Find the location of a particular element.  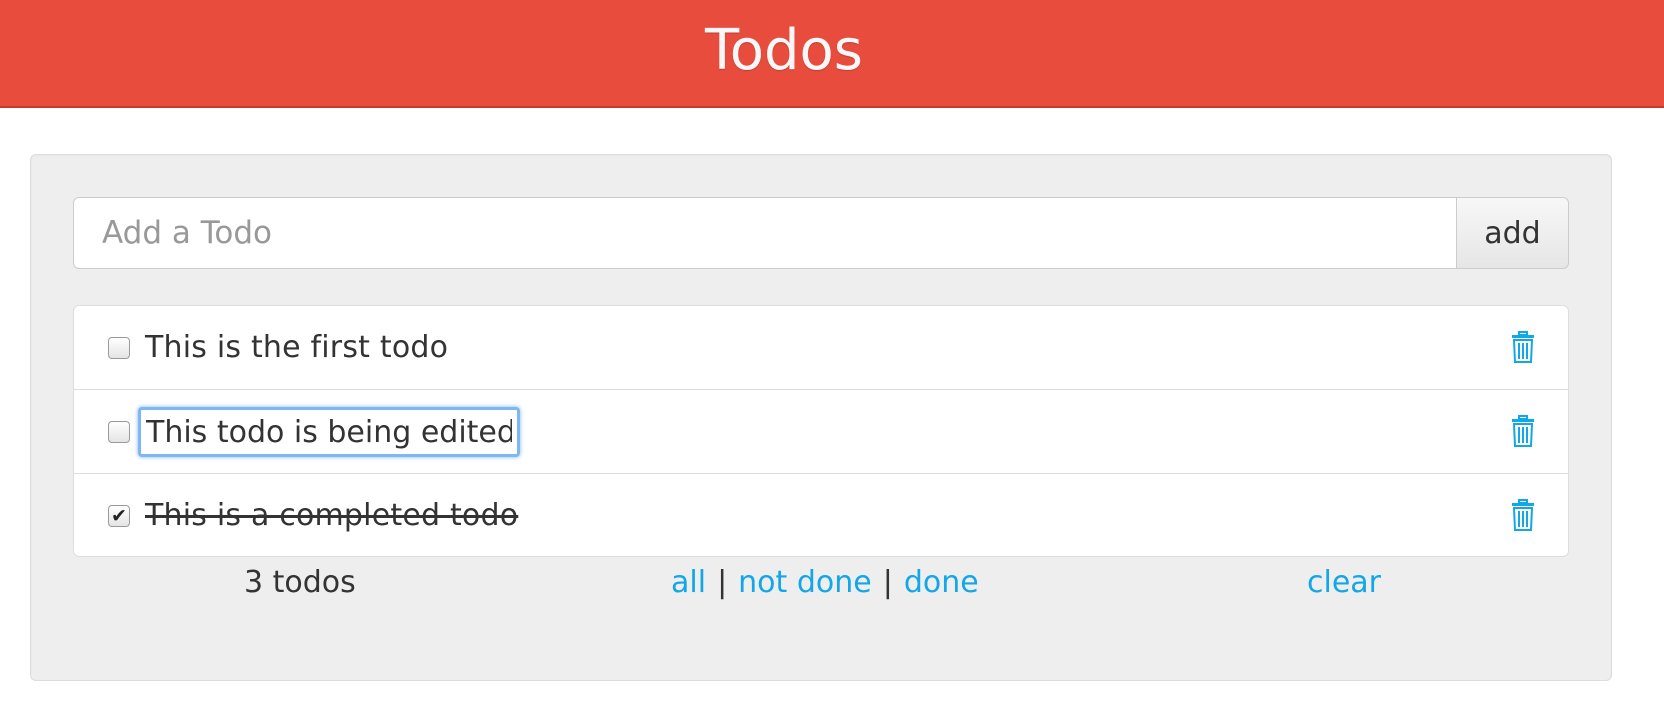

checkmark-icon: ✔ is located at coordinates (119, 515).